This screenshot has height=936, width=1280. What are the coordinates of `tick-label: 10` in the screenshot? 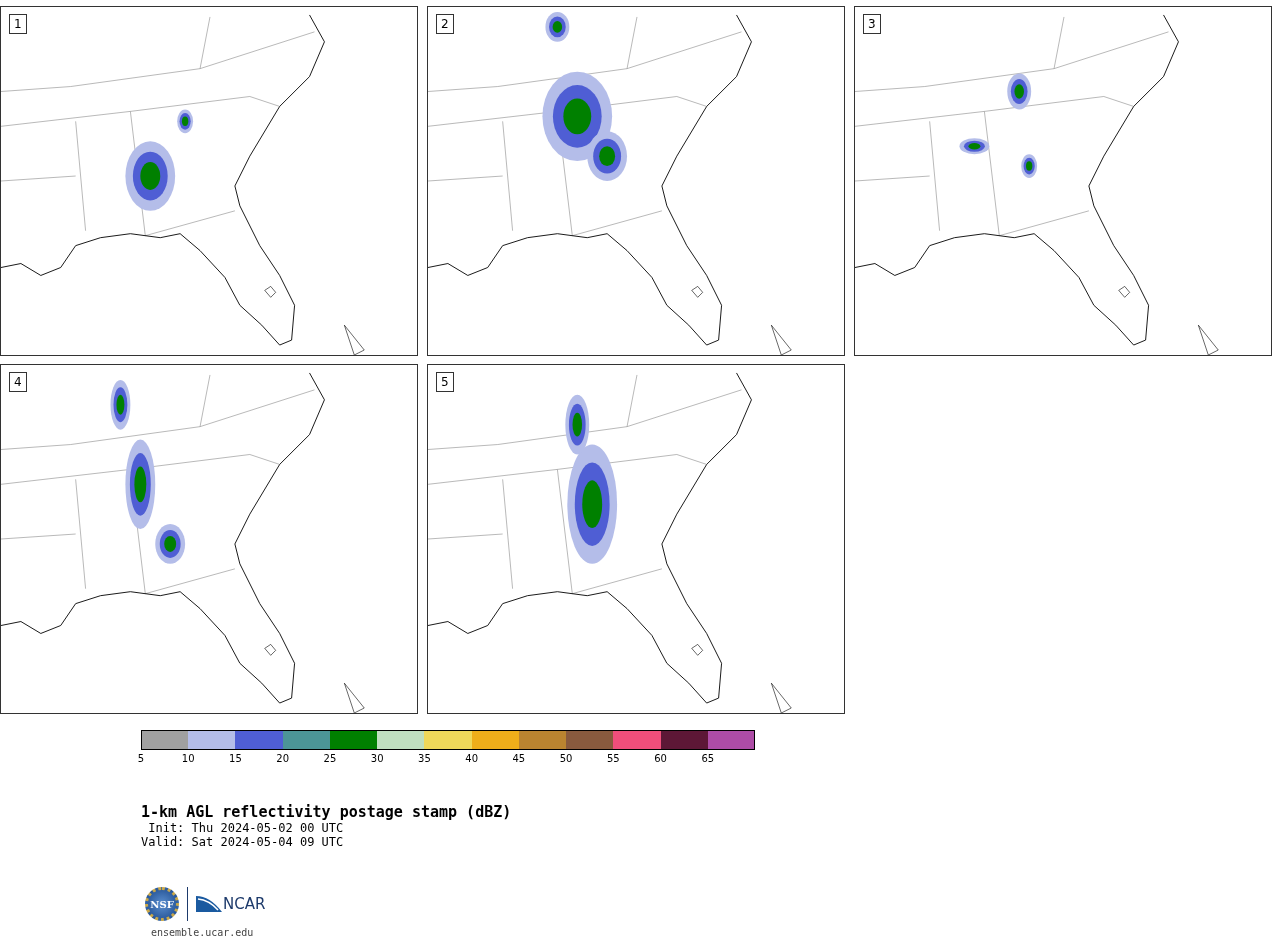 It's located at (188, 759).